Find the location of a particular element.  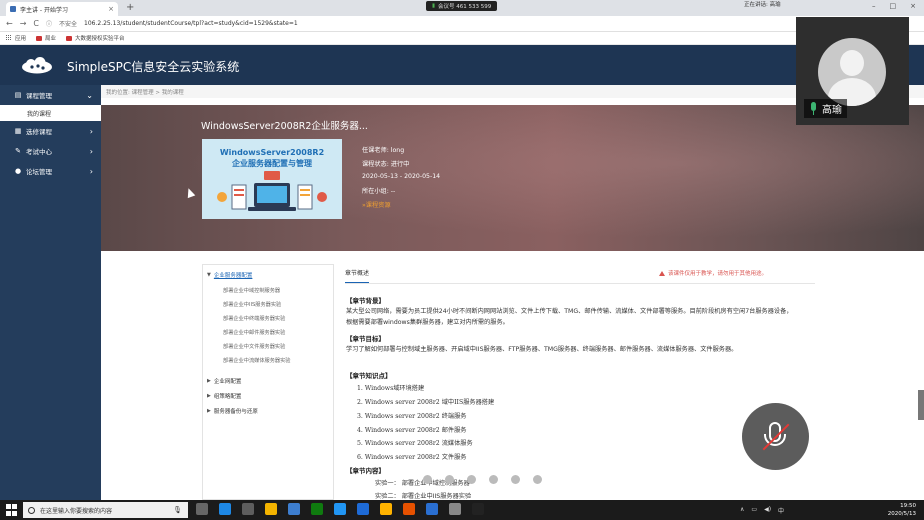

bookmark-label: 应用 is located at coordinates (21, 39).